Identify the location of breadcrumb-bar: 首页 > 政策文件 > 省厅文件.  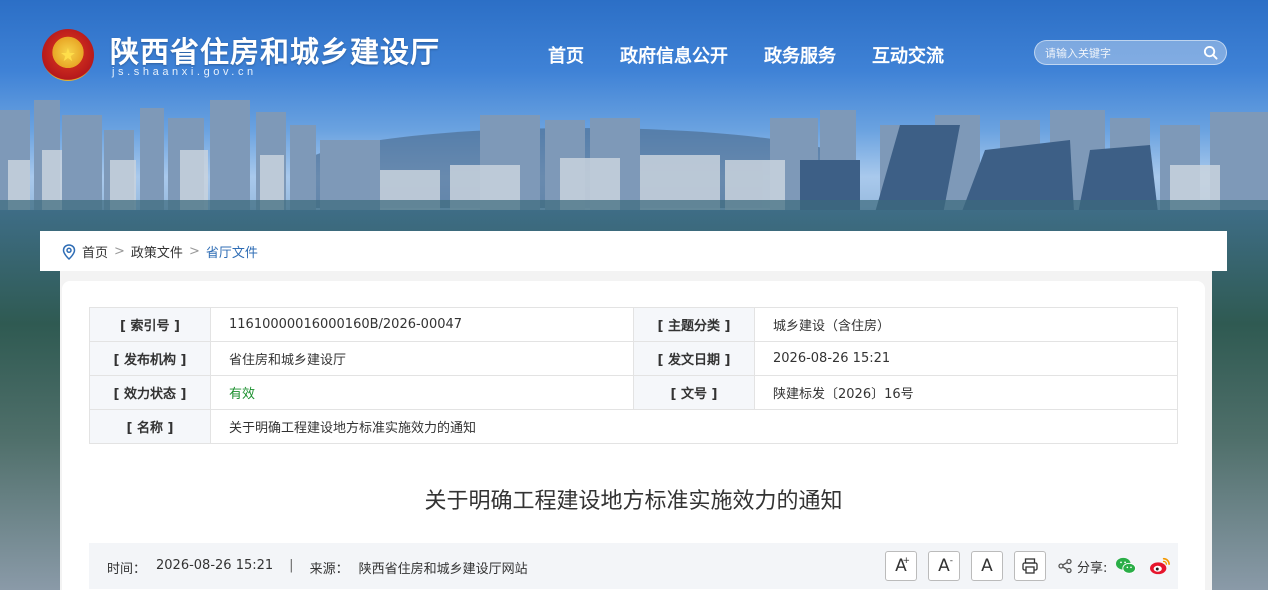
(633, 251).